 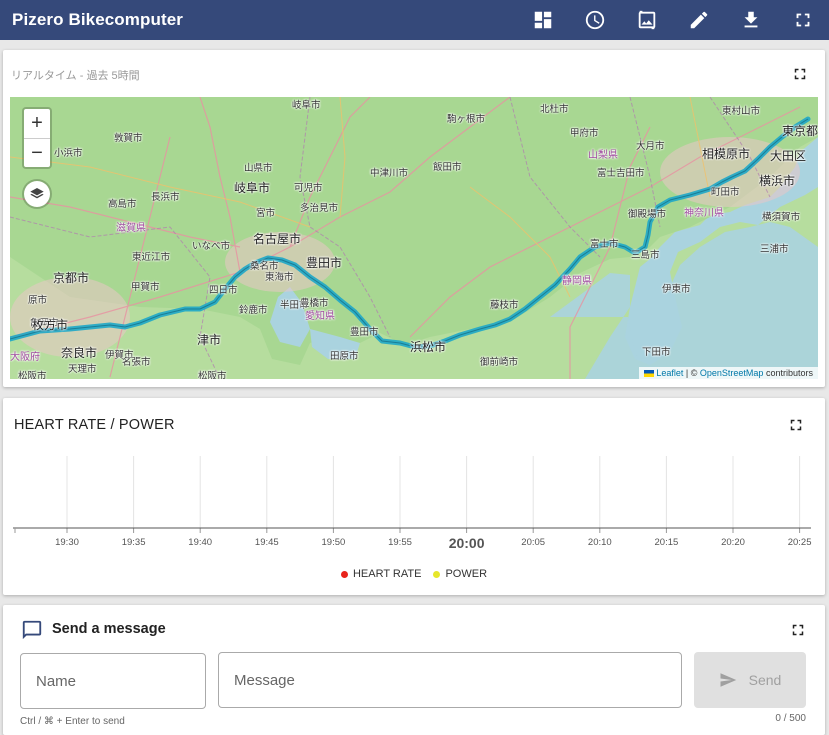 I want to click on city-label: 原市, so click(x=38, y=300).